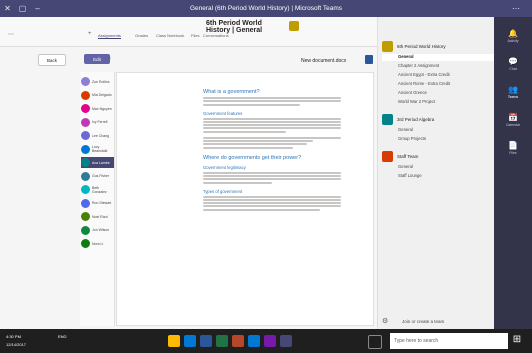  What do you see at coordinates (223, 113) in the screenshot?
I see `doc-subheading-1: Government features` at bounding box center [223, 113].